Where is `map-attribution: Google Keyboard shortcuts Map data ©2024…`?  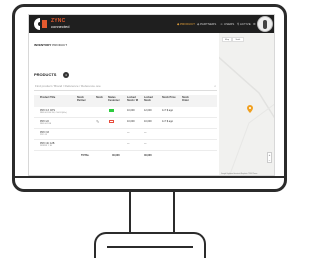 map-attribution: Google Keyboard shortcuts Map data ©2024… is located at coordinates (239, 174).